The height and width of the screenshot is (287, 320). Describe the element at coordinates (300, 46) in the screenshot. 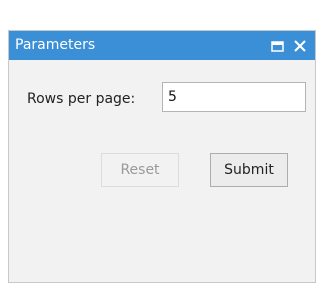

I see `close-icon` at that location.